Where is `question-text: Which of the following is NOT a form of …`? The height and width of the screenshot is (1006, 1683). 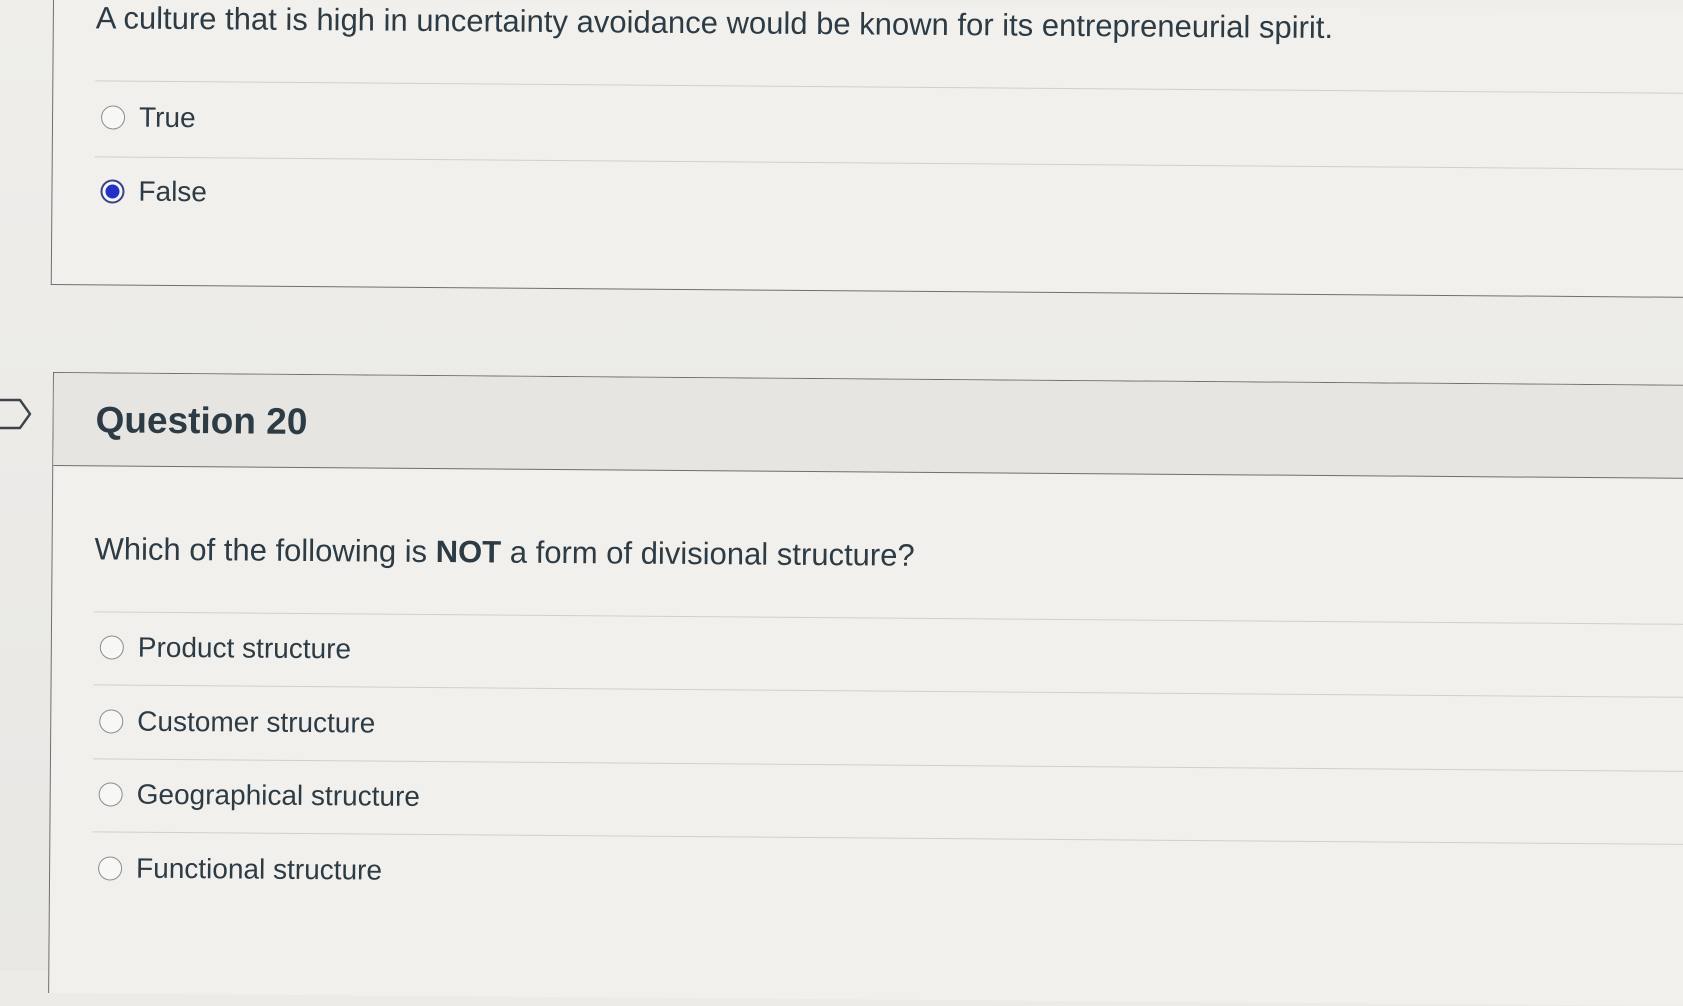
question-text: Which of the following is NOT a form of … is located at coordinates (504, 552).